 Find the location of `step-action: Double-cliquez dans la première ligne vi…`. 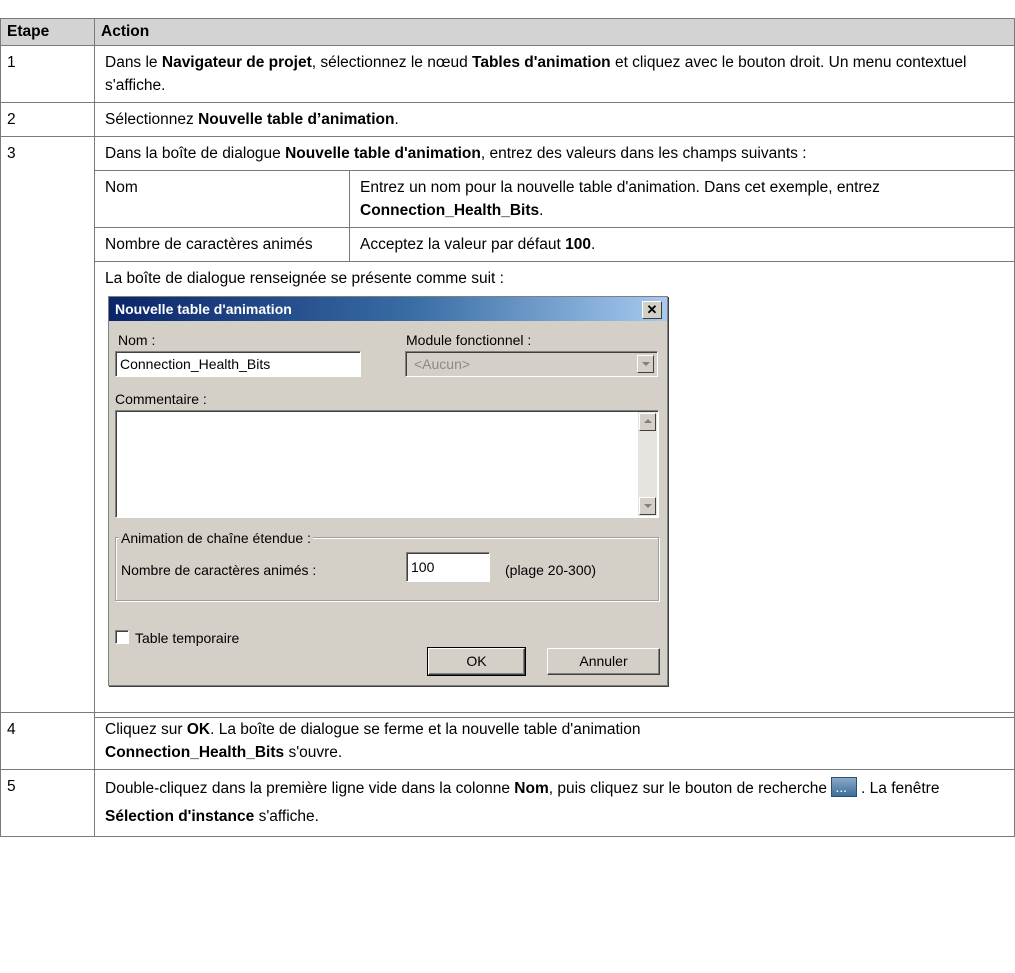

step-action: Double-cliquez dans la première ligne vi… is located at coordinates (554, 803).